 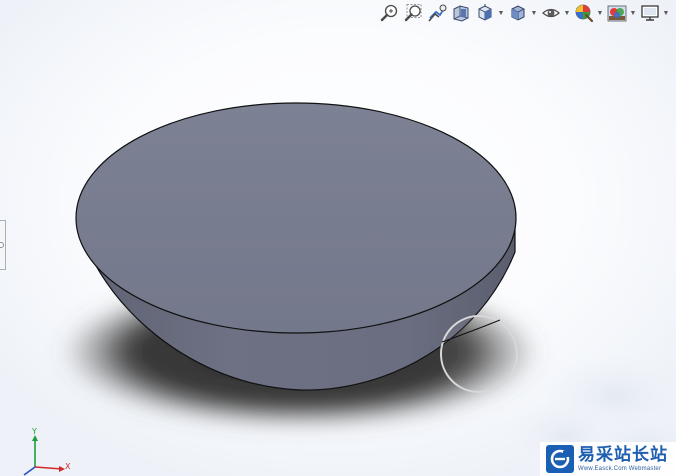 I want to click on heads-up-view-toolbar: ▼ ▼ ▼ ▼ ▼ ▼, so click(x=525, y=13).